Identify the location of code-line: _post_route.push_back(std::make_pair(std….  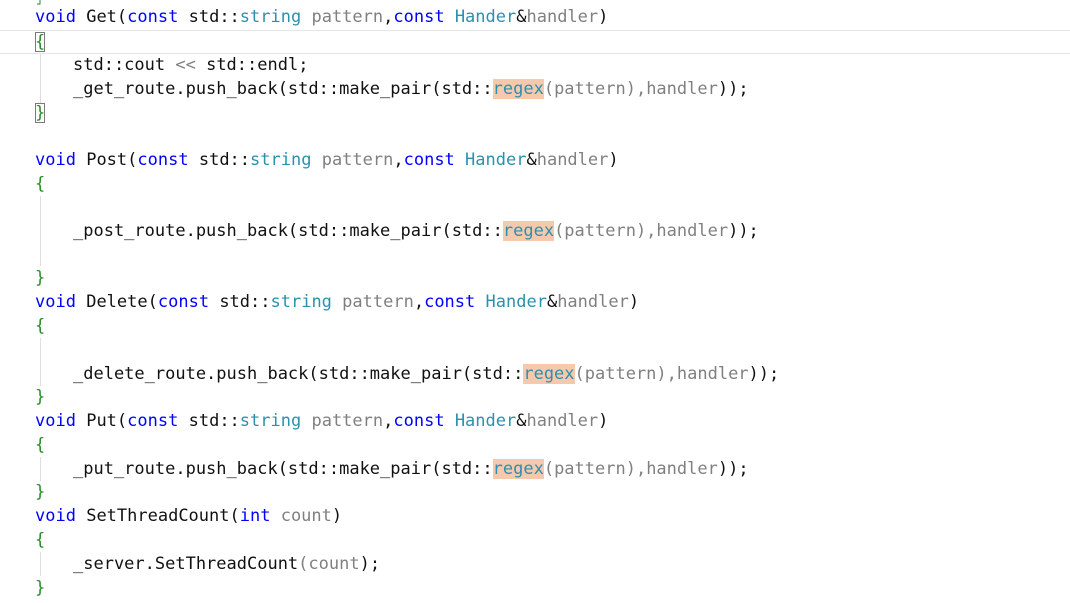
(535, 231).